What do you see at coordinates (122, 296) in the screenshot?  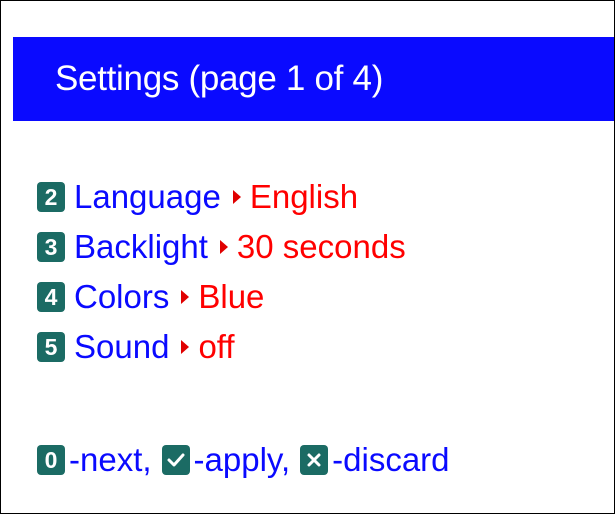 I see `menu-item-label: Colors` at bounding box center [122, 296].